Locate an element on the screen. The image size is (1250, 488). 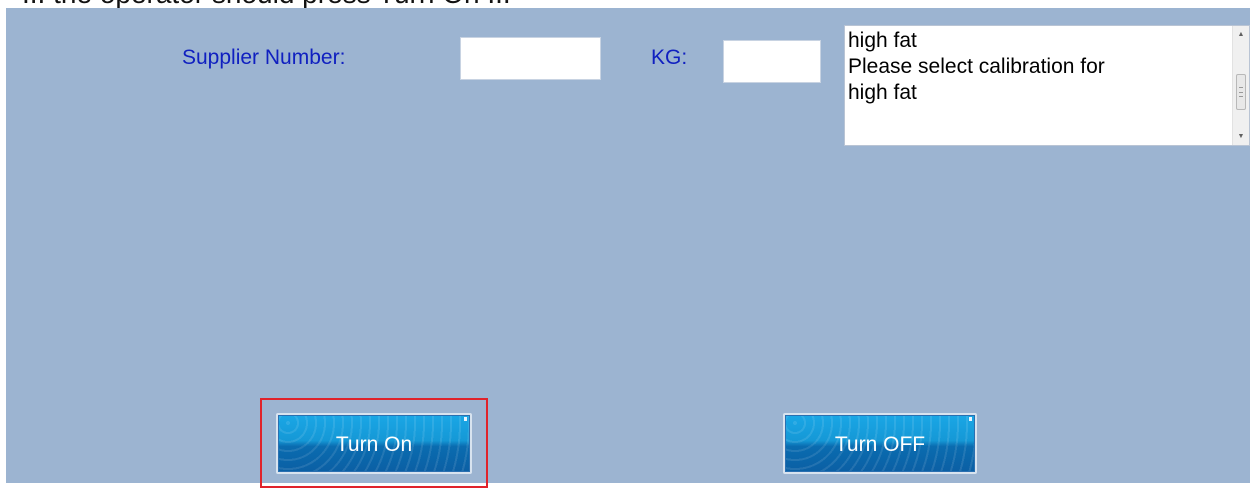
scroll-up-arrow-icon: ▲ is located at coordinates (1241, 34).